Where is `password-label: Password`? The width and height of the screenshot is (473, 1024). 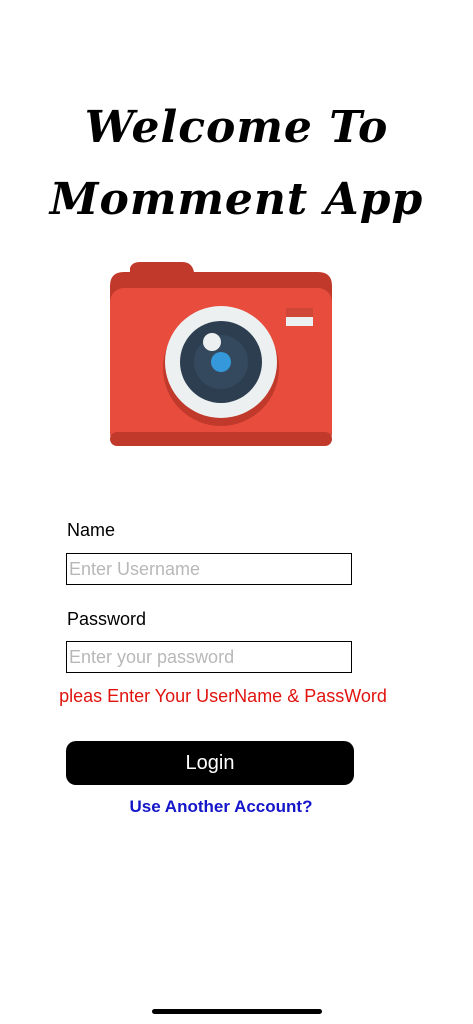
password-label: Password is located at coordinates (107, 619).